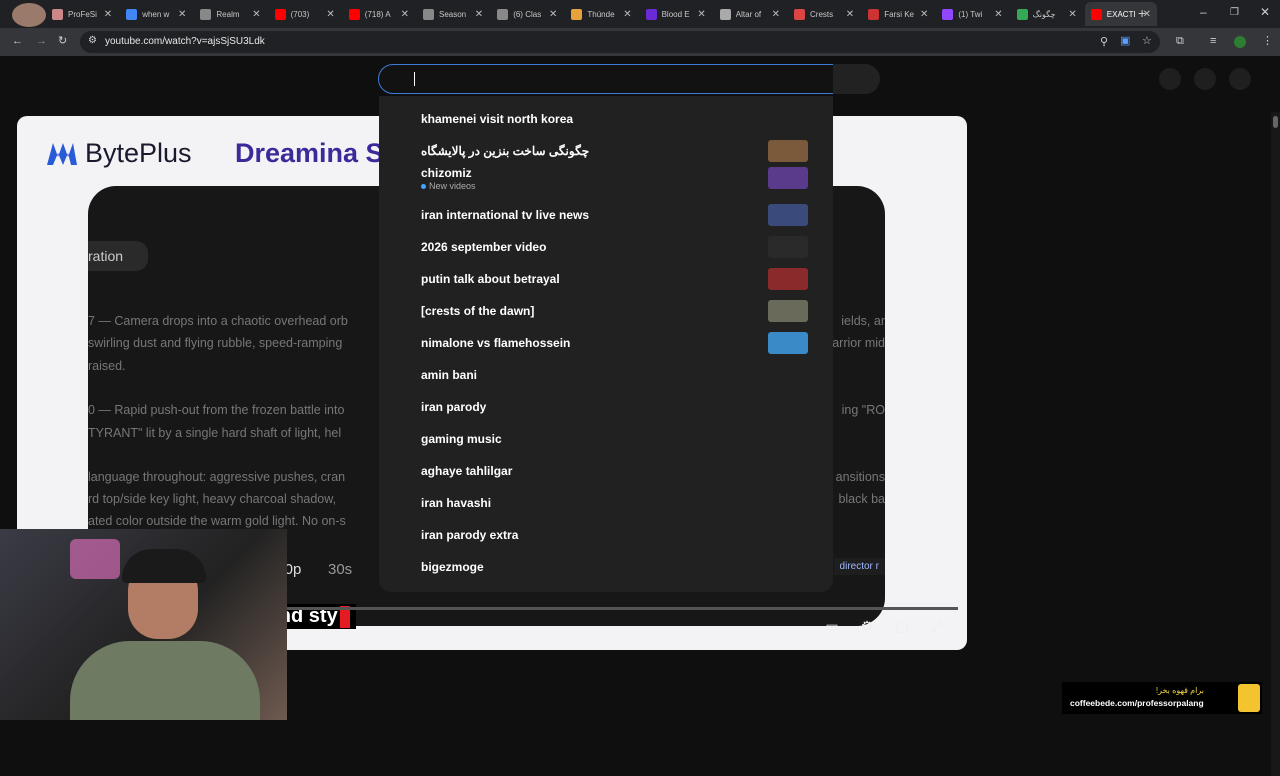  Describe the element at coordinates (606, 215) in the screenshot. I see `suggestion-item: iran international tv live news` at that location.